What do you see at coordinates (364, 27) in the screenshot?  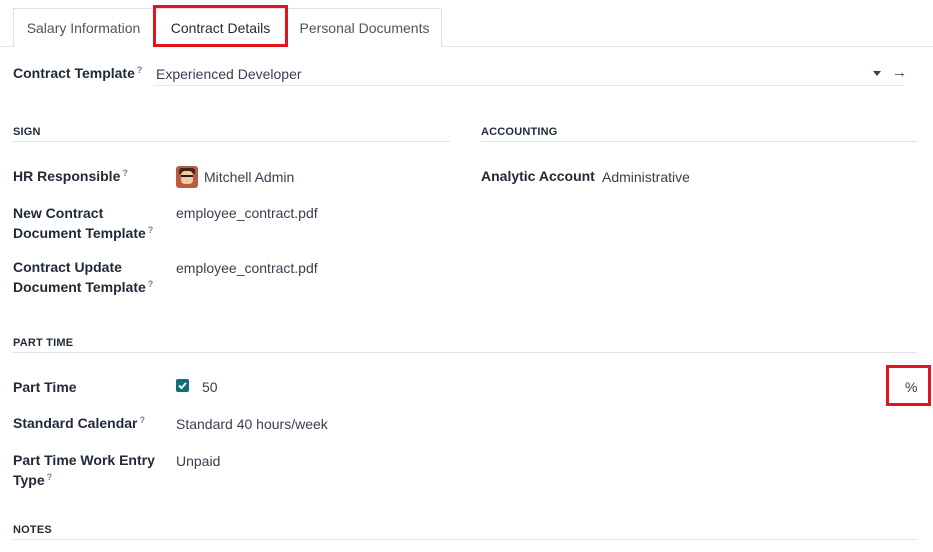 I see `tab-personal-documents: Personal Documents` at bounding box center [364, 27].